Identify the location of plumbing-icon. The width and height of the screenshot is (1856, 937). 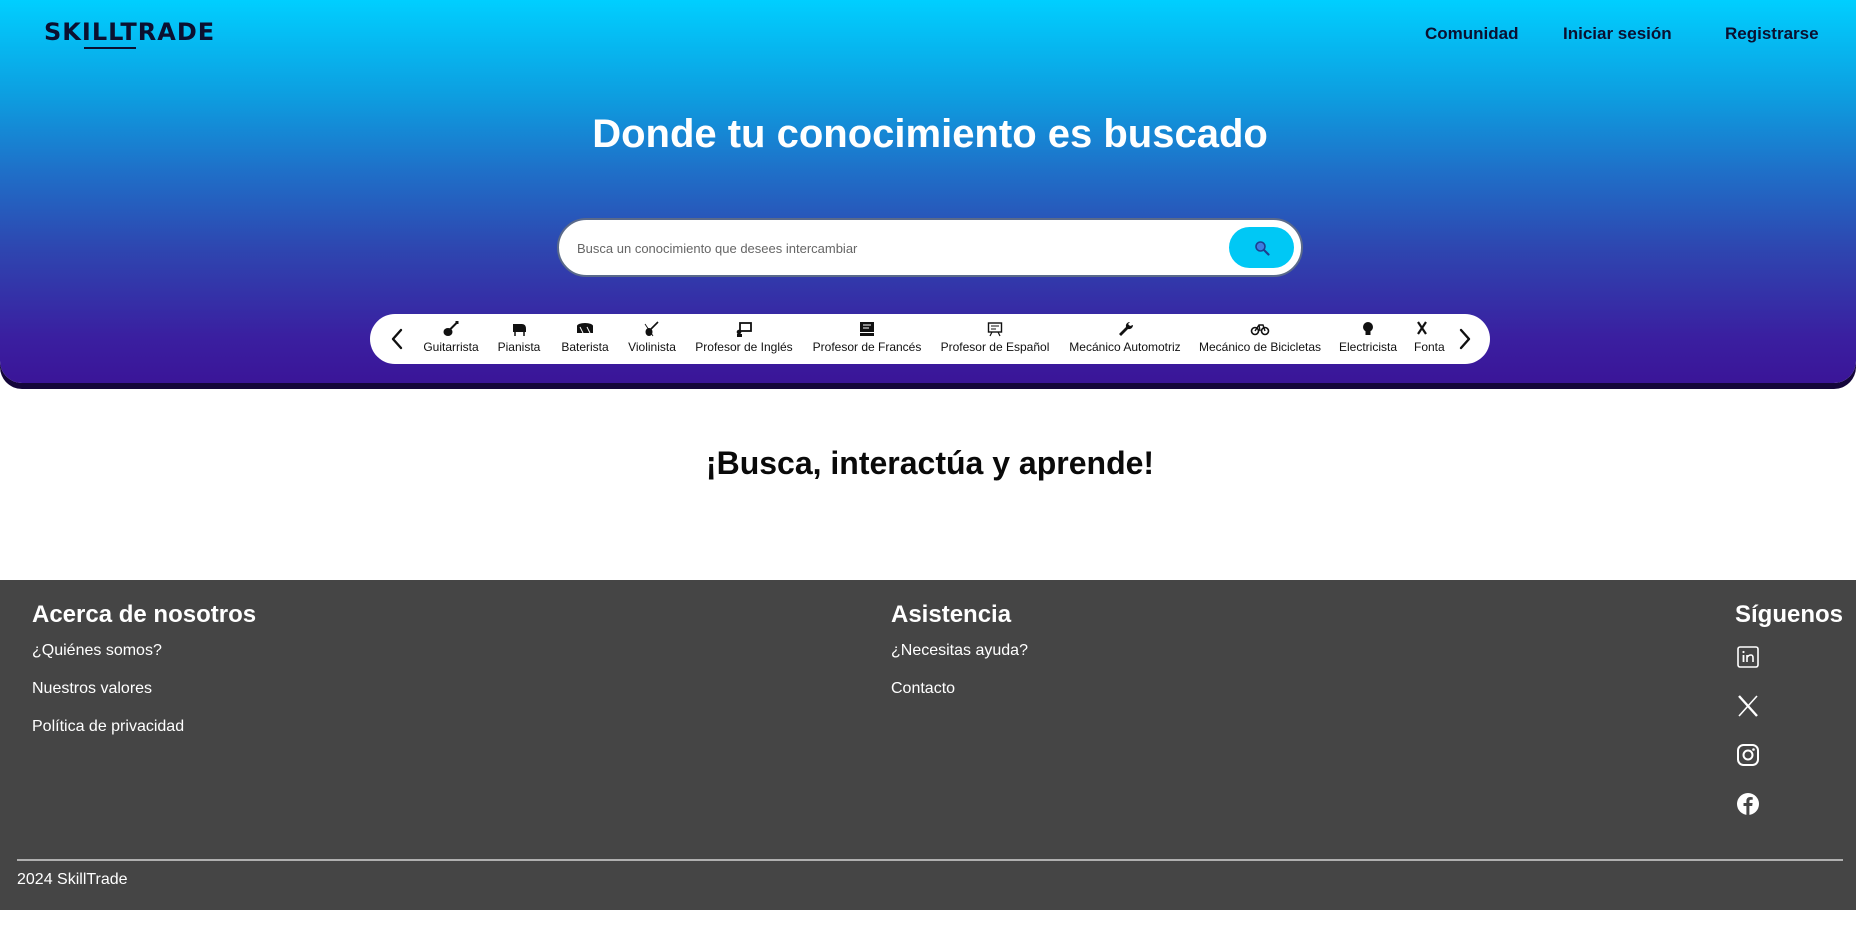
(1422, 328).